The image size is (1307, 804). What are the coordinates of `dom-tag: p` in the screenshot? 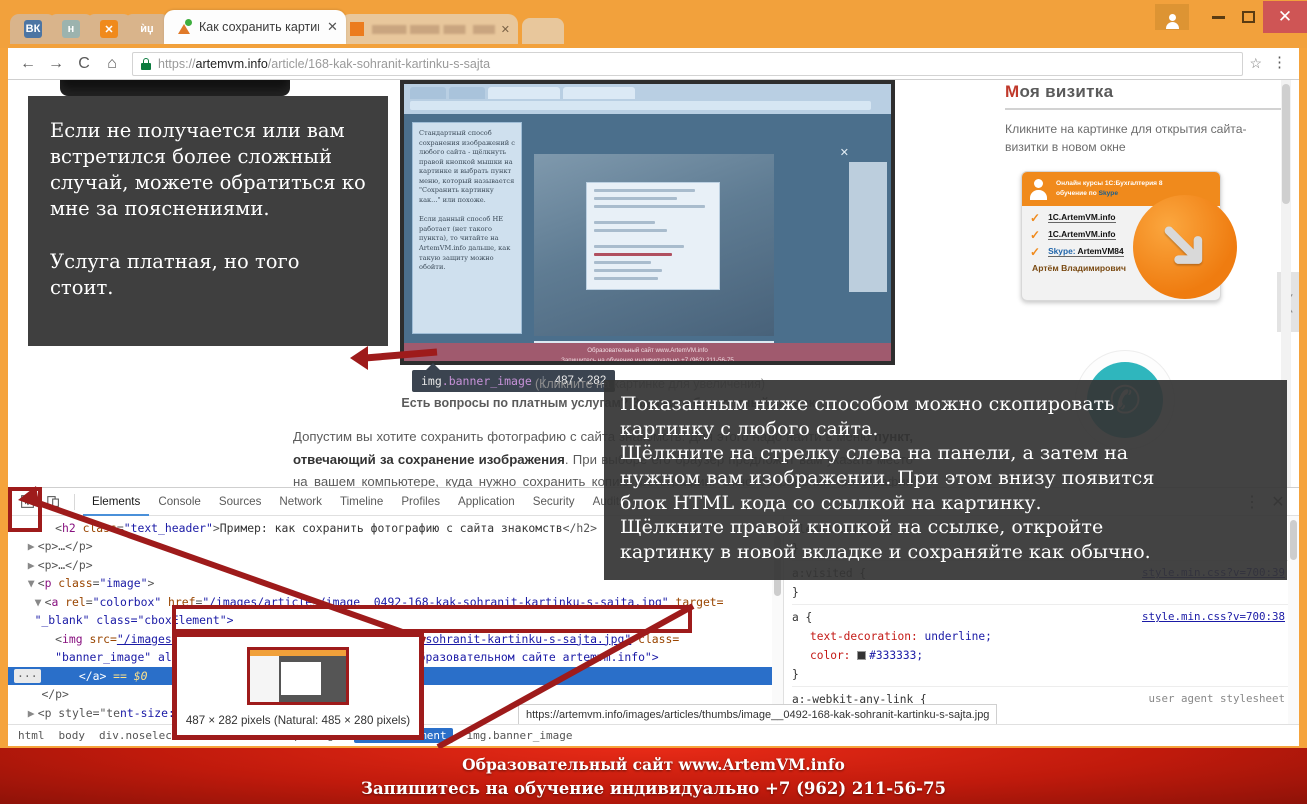 It's located at (48, 583).